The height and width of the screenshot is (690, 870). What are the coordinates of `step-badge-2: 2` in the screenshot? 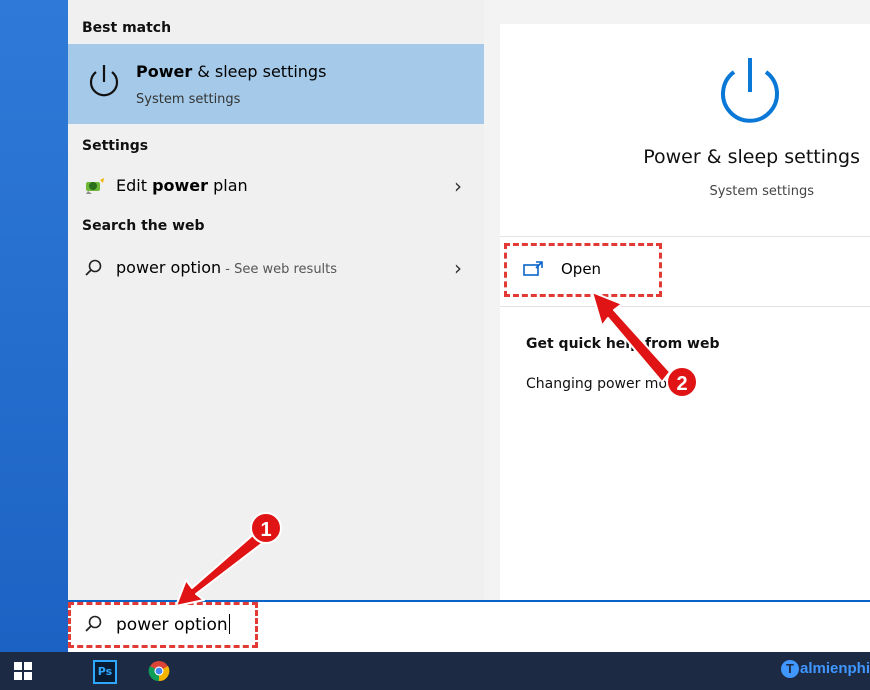 It's located at (682, 382).